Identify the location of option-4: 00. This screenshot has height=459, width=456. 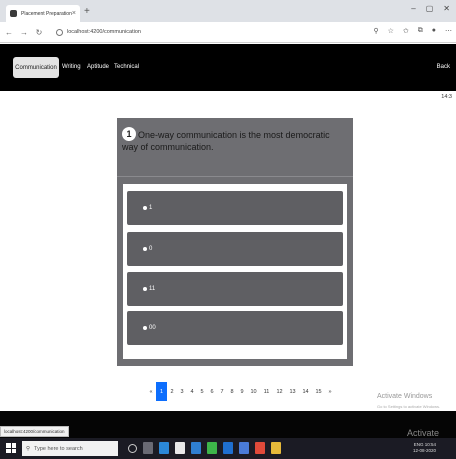
(235, 328).